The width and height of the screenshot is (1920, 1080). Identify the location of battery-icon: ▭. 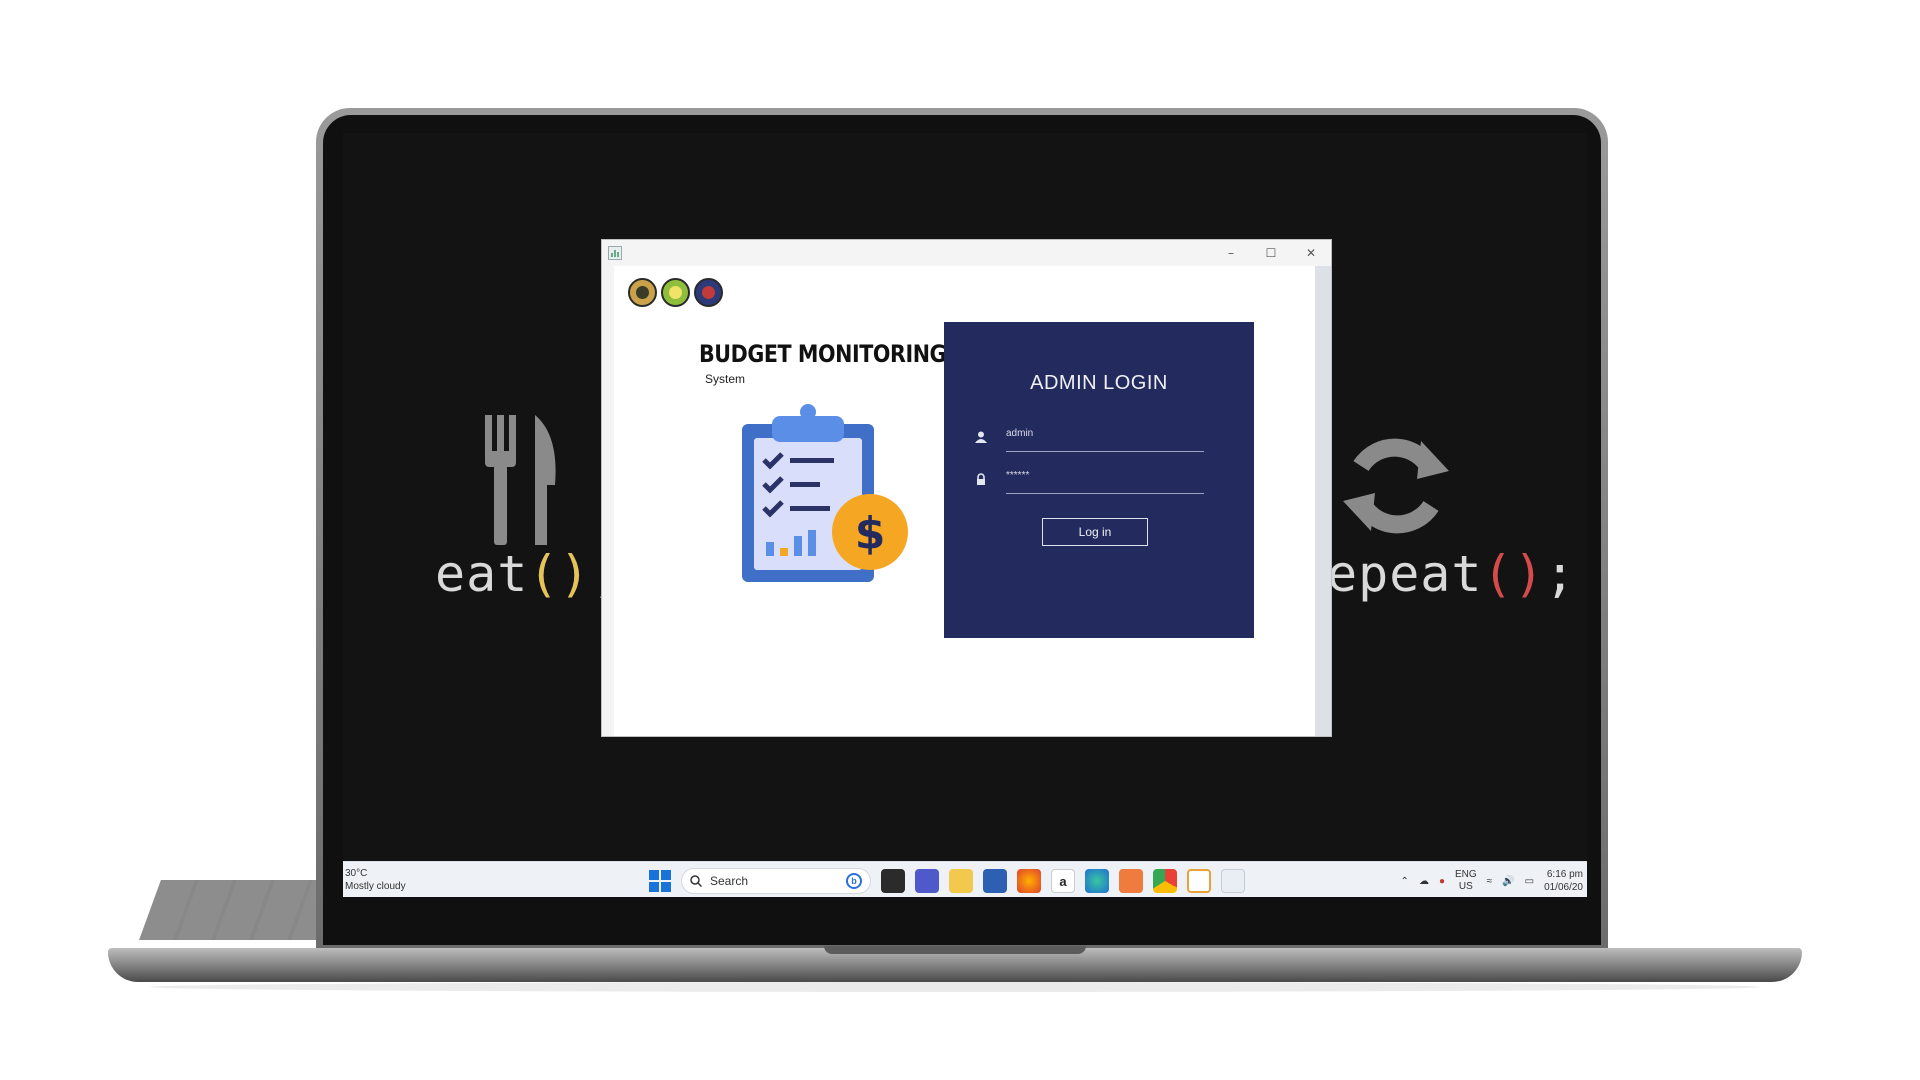
(1529, 881).